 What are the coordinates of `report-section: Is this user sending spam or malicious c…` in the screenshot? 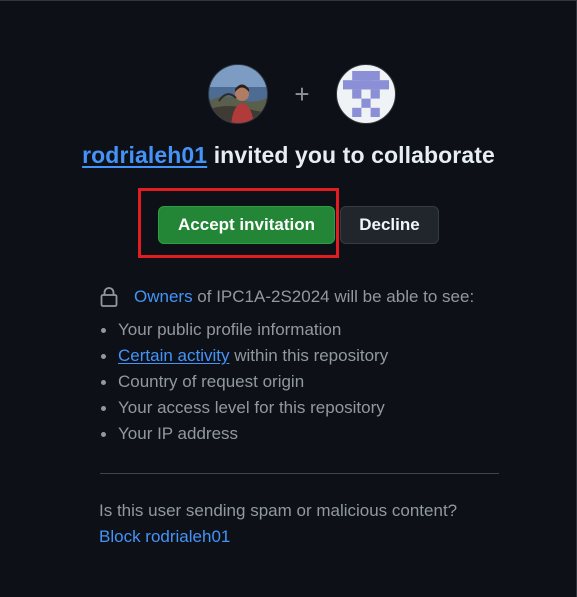 It's located at (278, 524).